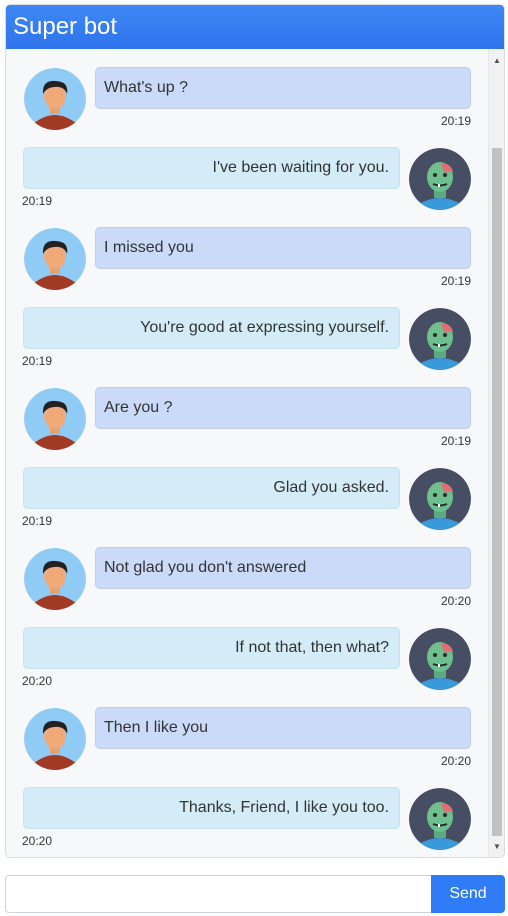 The width and height of the screenshot is (508, 916). What do you see at coordinates (497, 492) in the screenshot?
I see `scrollbar-thumb` at bounding box center [497, 492].